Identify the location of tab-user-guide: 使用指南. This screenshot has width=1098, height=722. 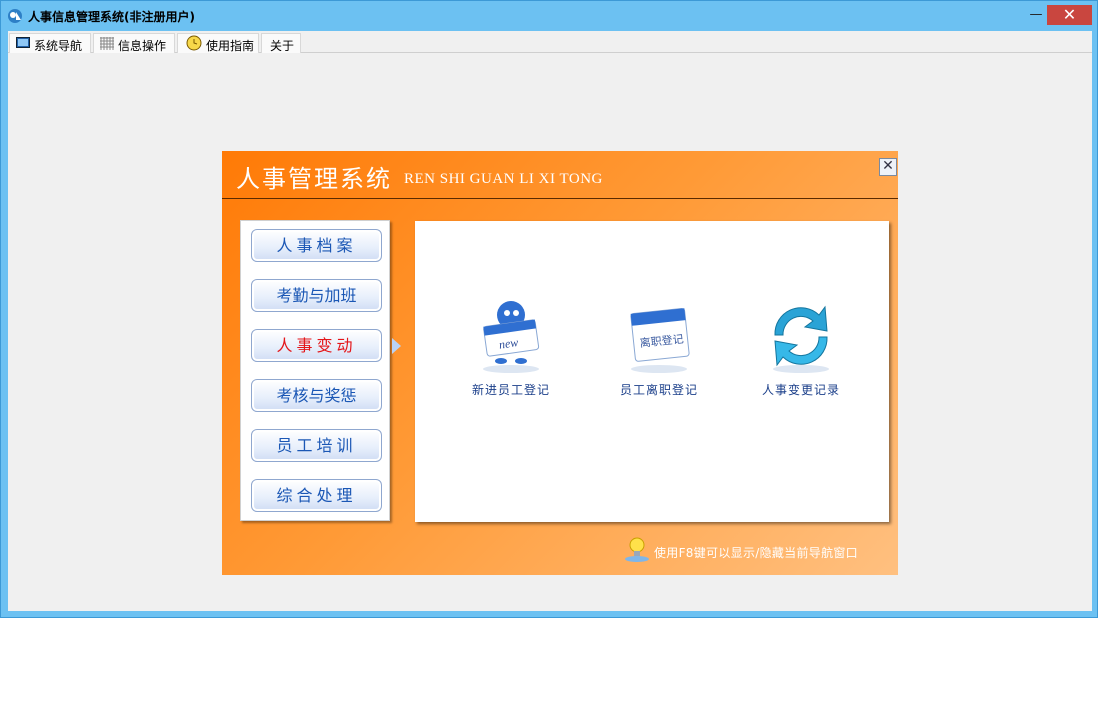
(218, 43).